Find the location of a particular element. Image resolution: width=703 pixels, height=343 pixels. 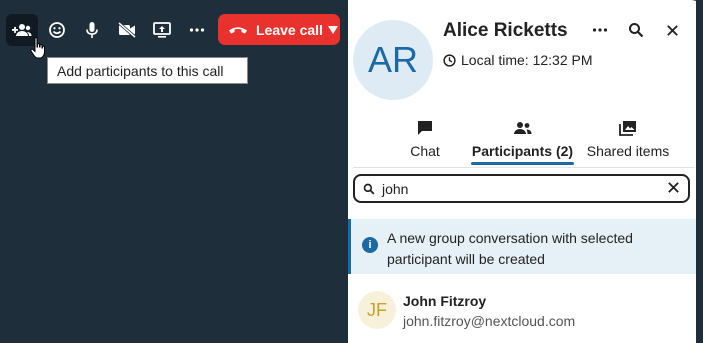

local-time: Local time: 12:32 PM is located at coordinates (518, 60).